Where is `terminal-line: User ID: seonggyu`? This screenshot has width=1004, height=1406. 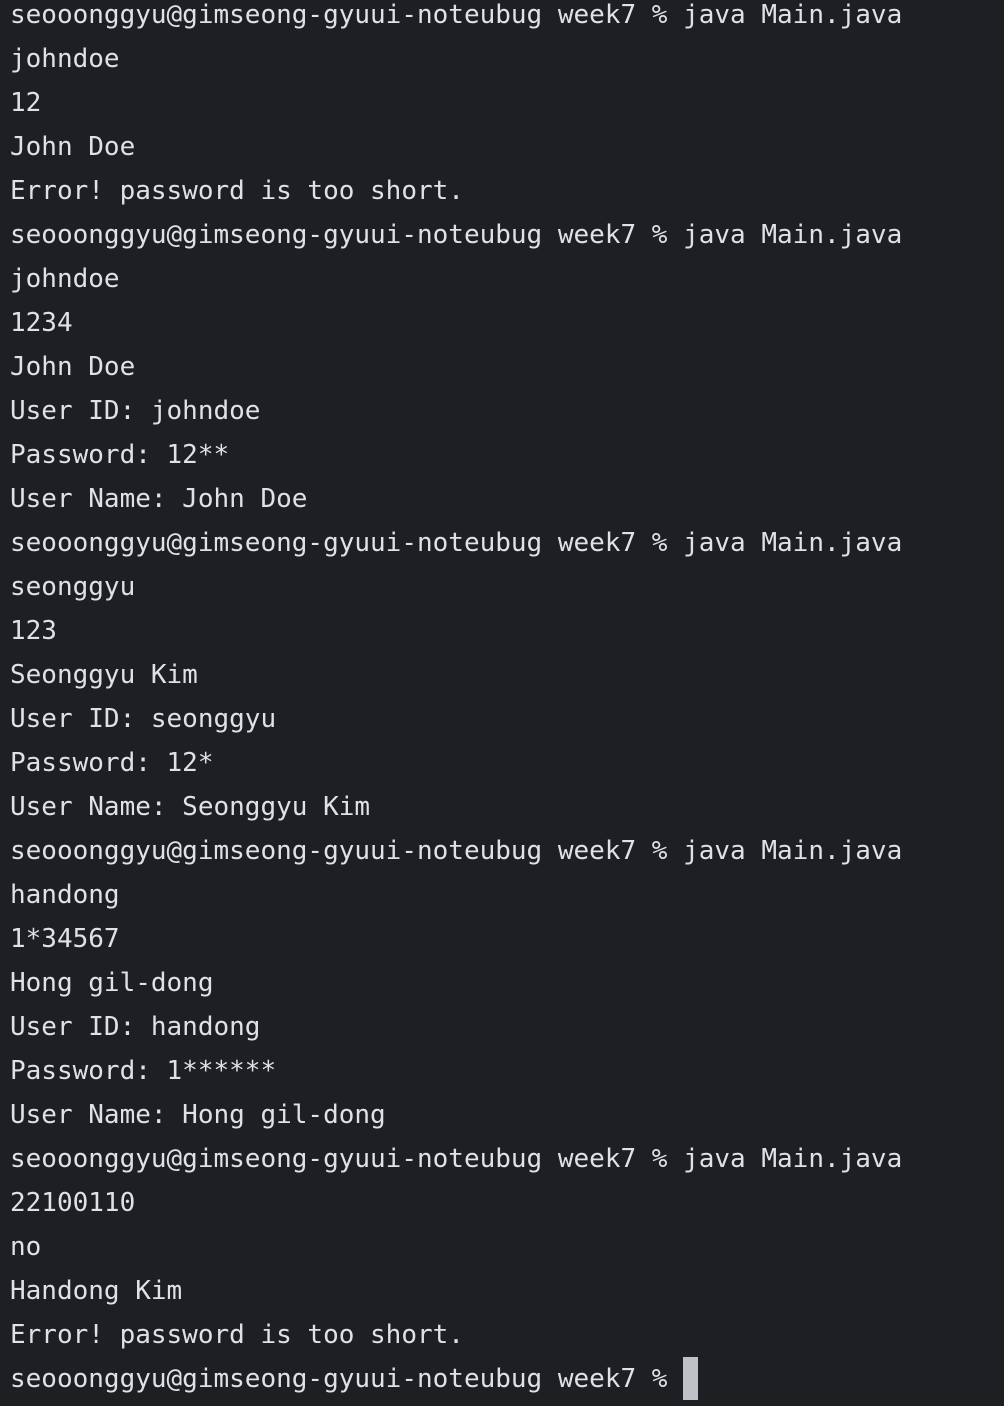 terminal-line: User ID: seonggyu is located at coordinates (143, 719).